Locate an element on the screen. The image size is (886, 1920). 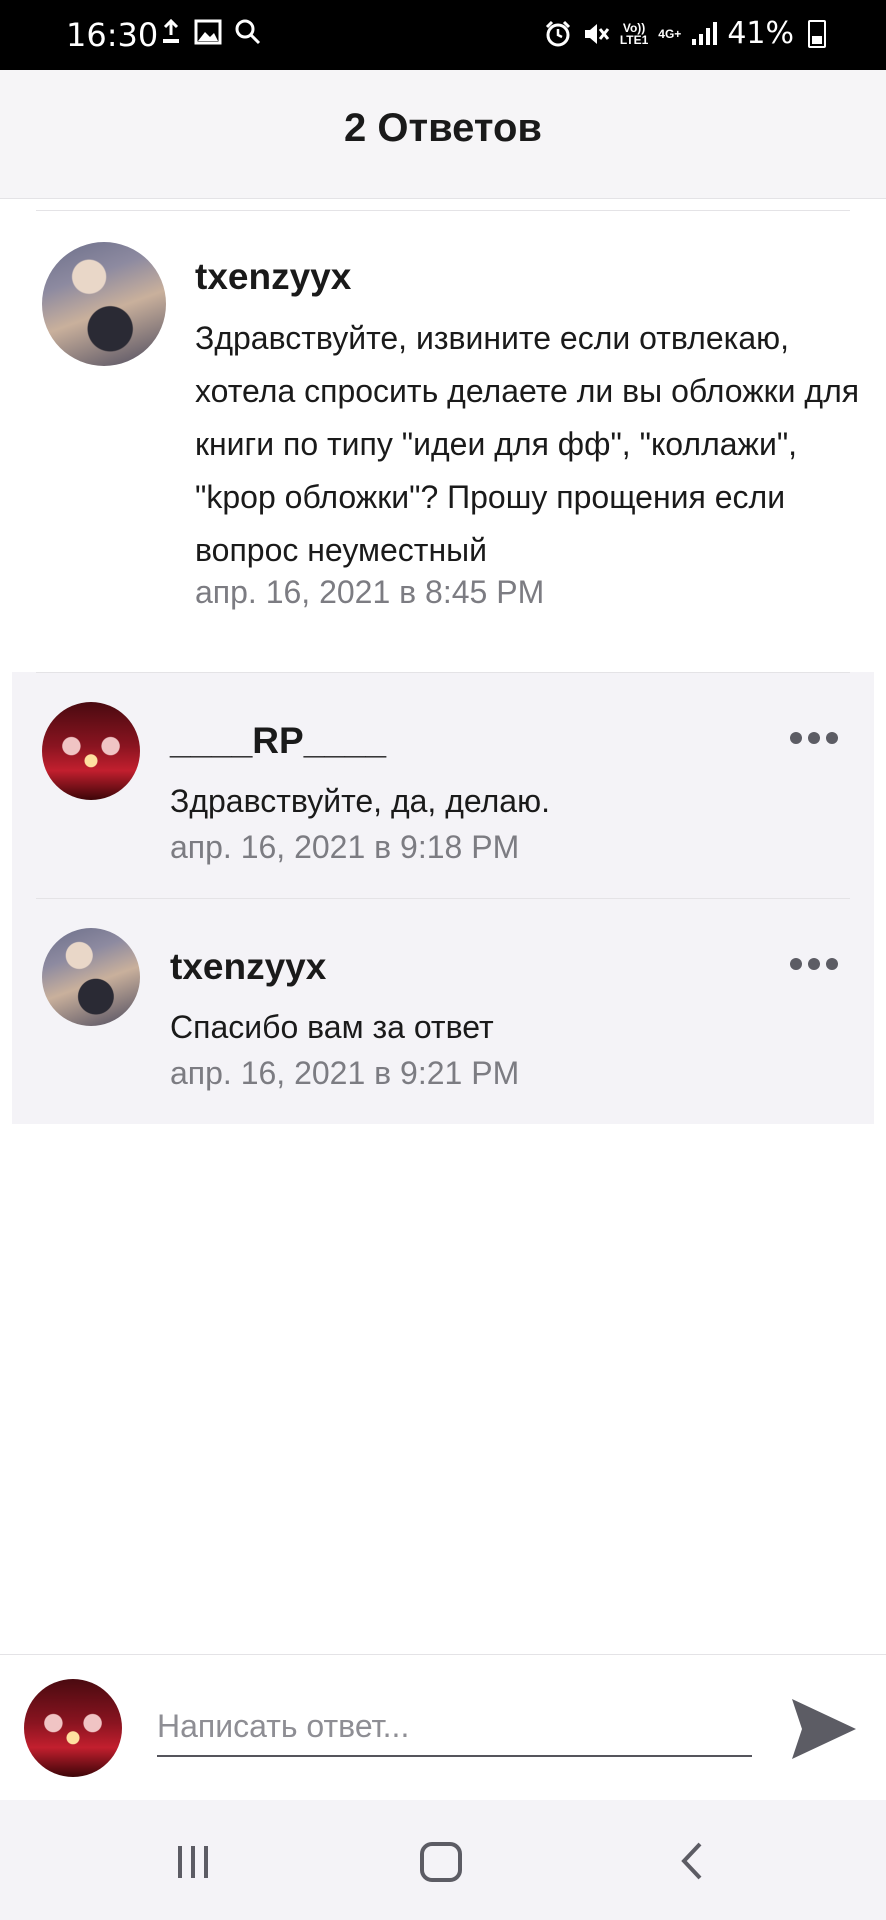
reply-text: Спасибо вам за ответ is located at coordinates (332, 1027).